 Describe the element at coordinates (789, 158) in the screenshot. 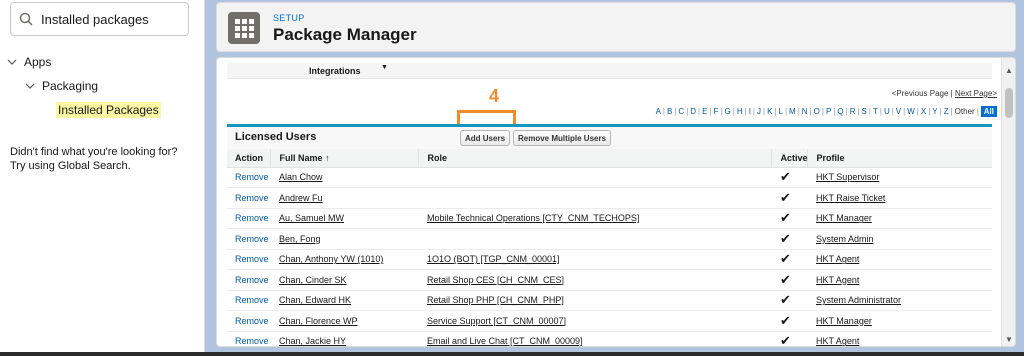

I see `column-header-active: Active` at that location.